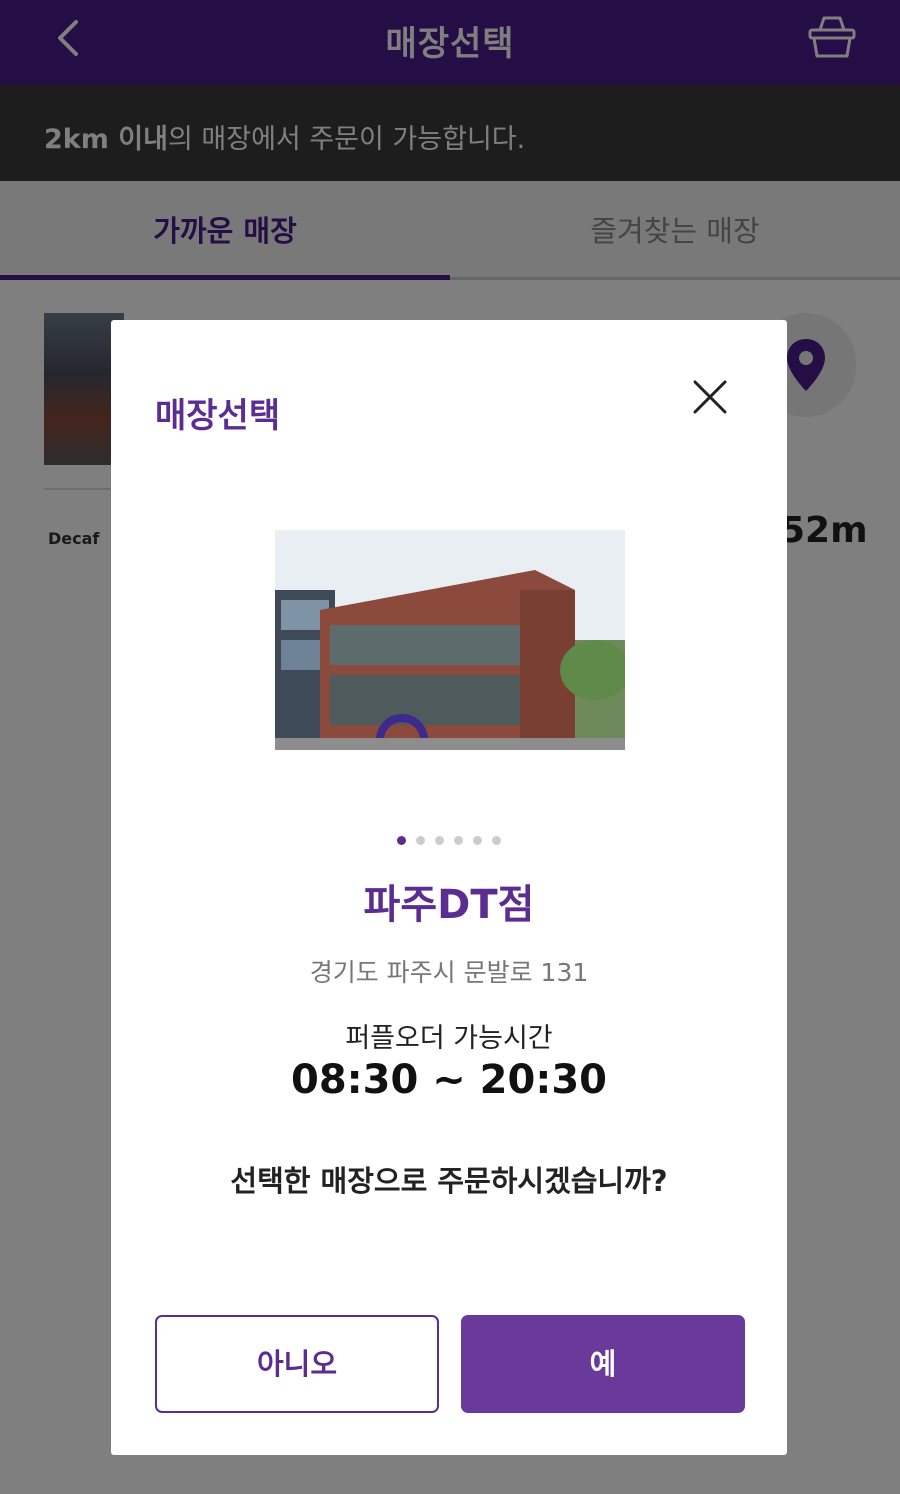 This screenshot has height=1494, width=900. What do you see at coordinates (401, 840) in the screenshot?
I see `pagination-dot-active` at bounding box center [401, 840].